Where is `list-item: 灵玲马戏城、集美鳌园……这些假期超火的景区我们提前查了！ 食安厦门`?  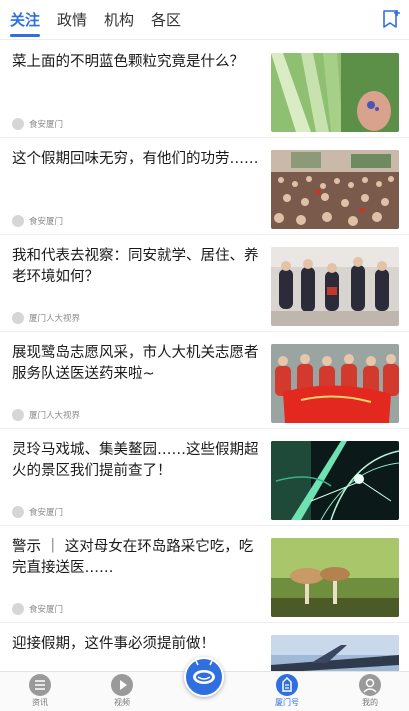
list-item: 灵玲马戏城、集美鳌园……这些假期超火的景区我们提前查了！ 食安厦门 is located at coordinates (204, 477).